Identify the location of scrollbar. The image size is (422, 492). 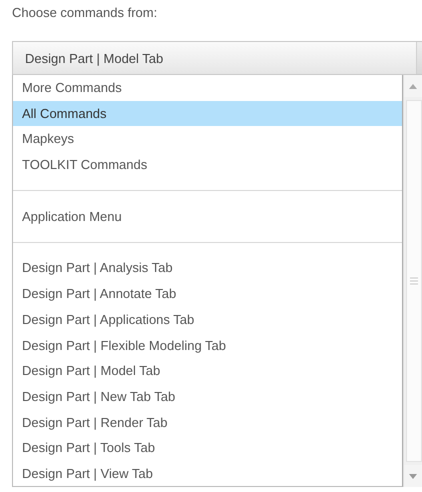
(412, 281).